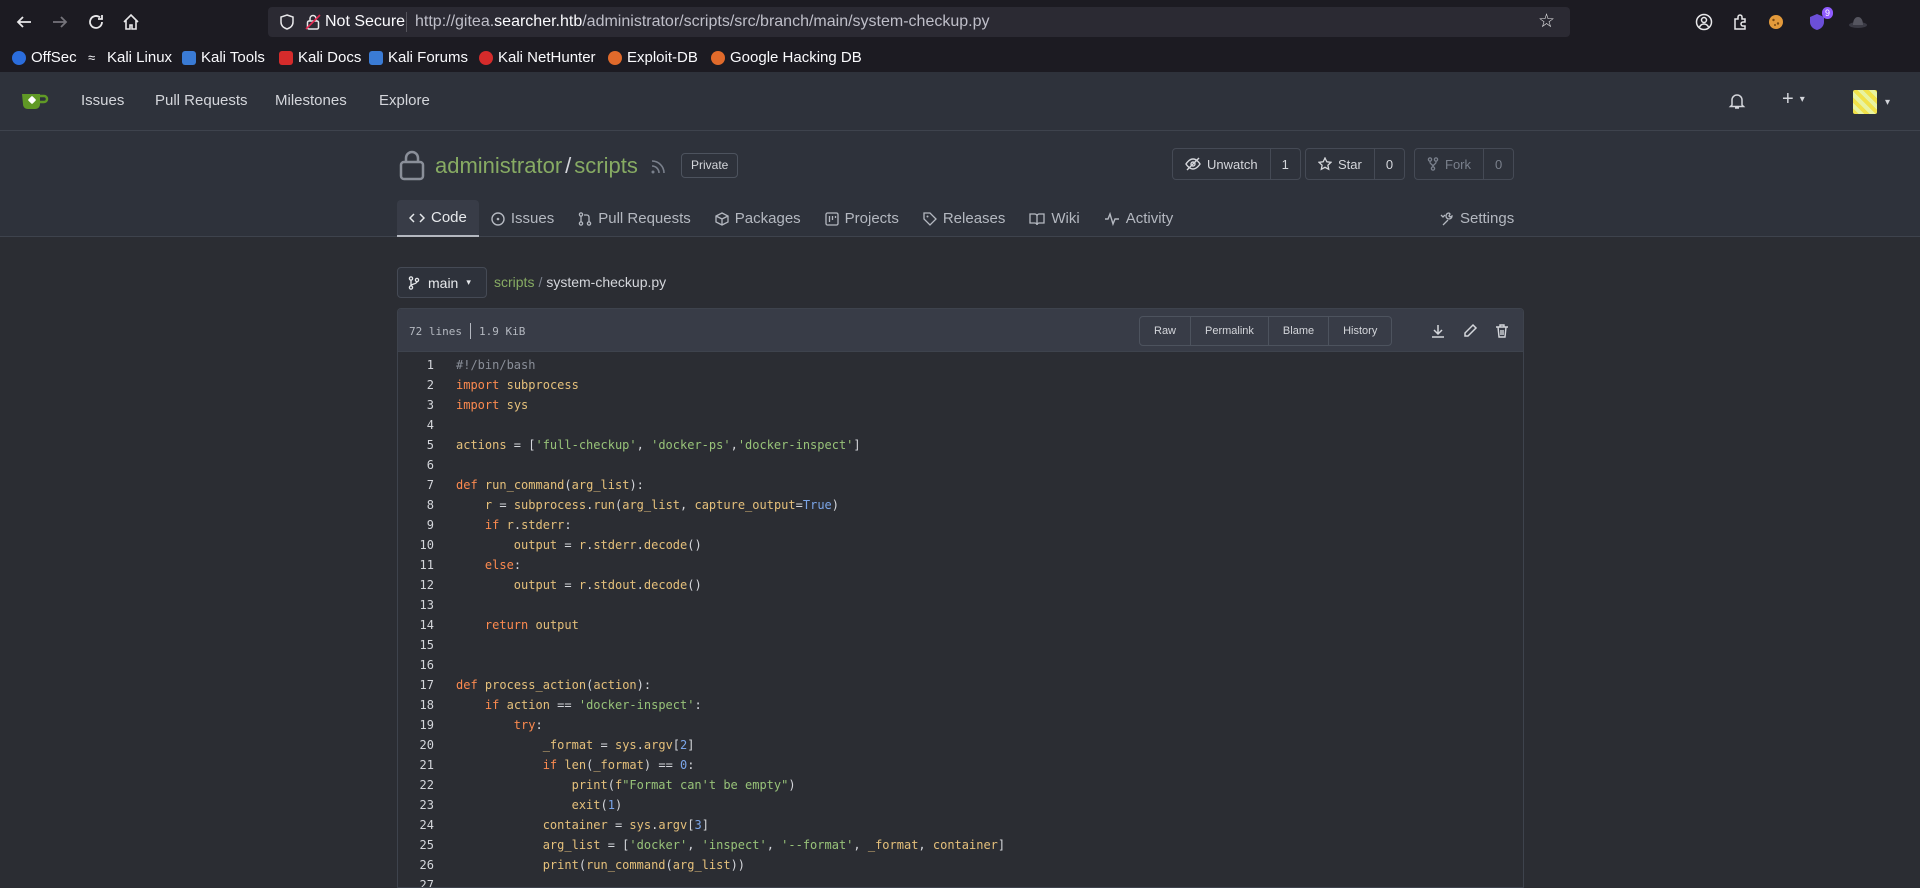  What do you see at coordinates (416, 625) in the screenshot?
I see `line-number: 14` at bounding box center [416, 625].